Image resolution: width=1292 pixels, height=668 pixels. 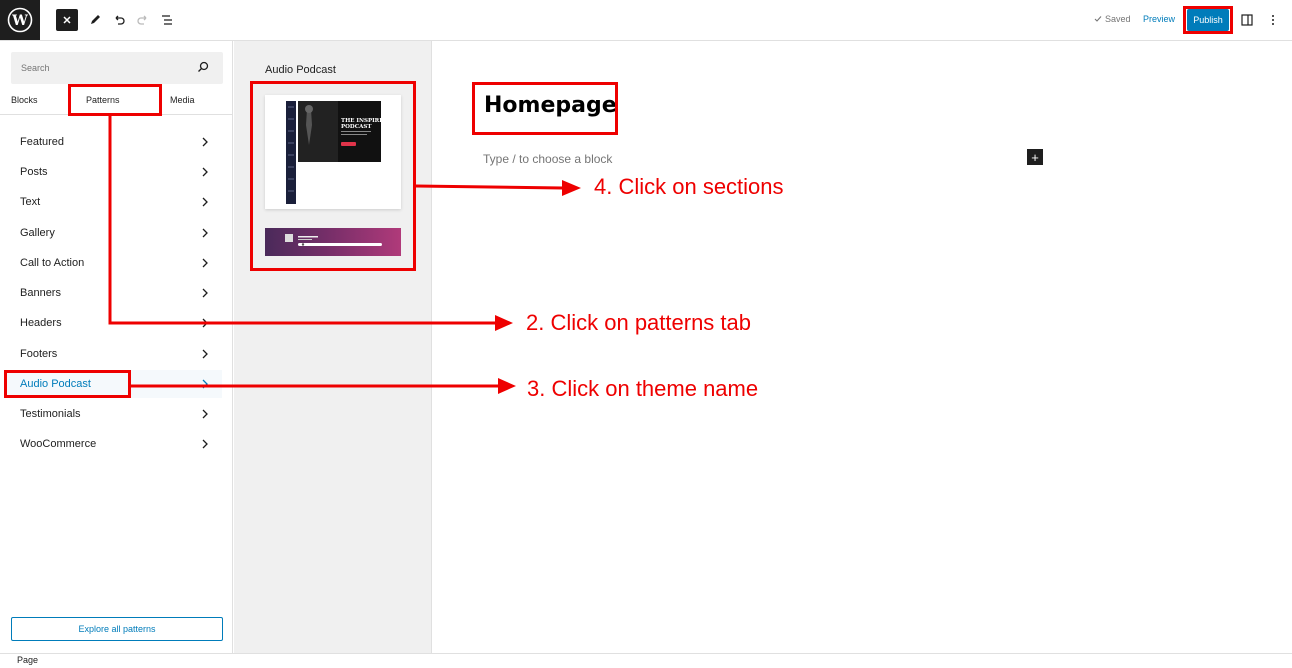 I want to click on audio-podcast-highlight, so click(x=67, y=384).